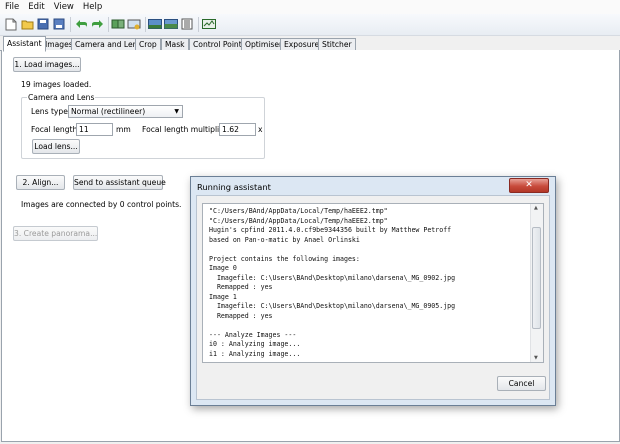  I want to click on lens-type-select: Normal (rectilineer) ▼, so click(125, 111).